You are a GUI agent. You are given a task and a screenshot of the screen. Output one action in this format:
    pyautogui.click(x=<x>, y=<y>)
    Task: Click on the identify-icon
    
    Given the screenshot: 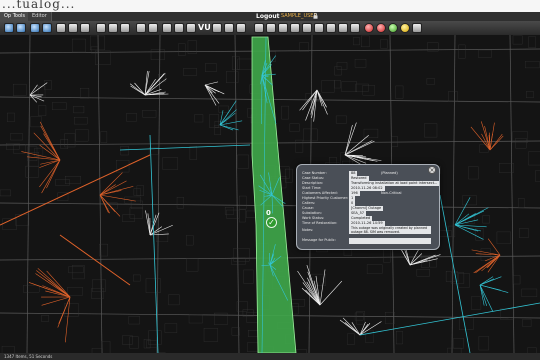 What is the action you would take?
    pyautogui.click(x=73, y=28)
    